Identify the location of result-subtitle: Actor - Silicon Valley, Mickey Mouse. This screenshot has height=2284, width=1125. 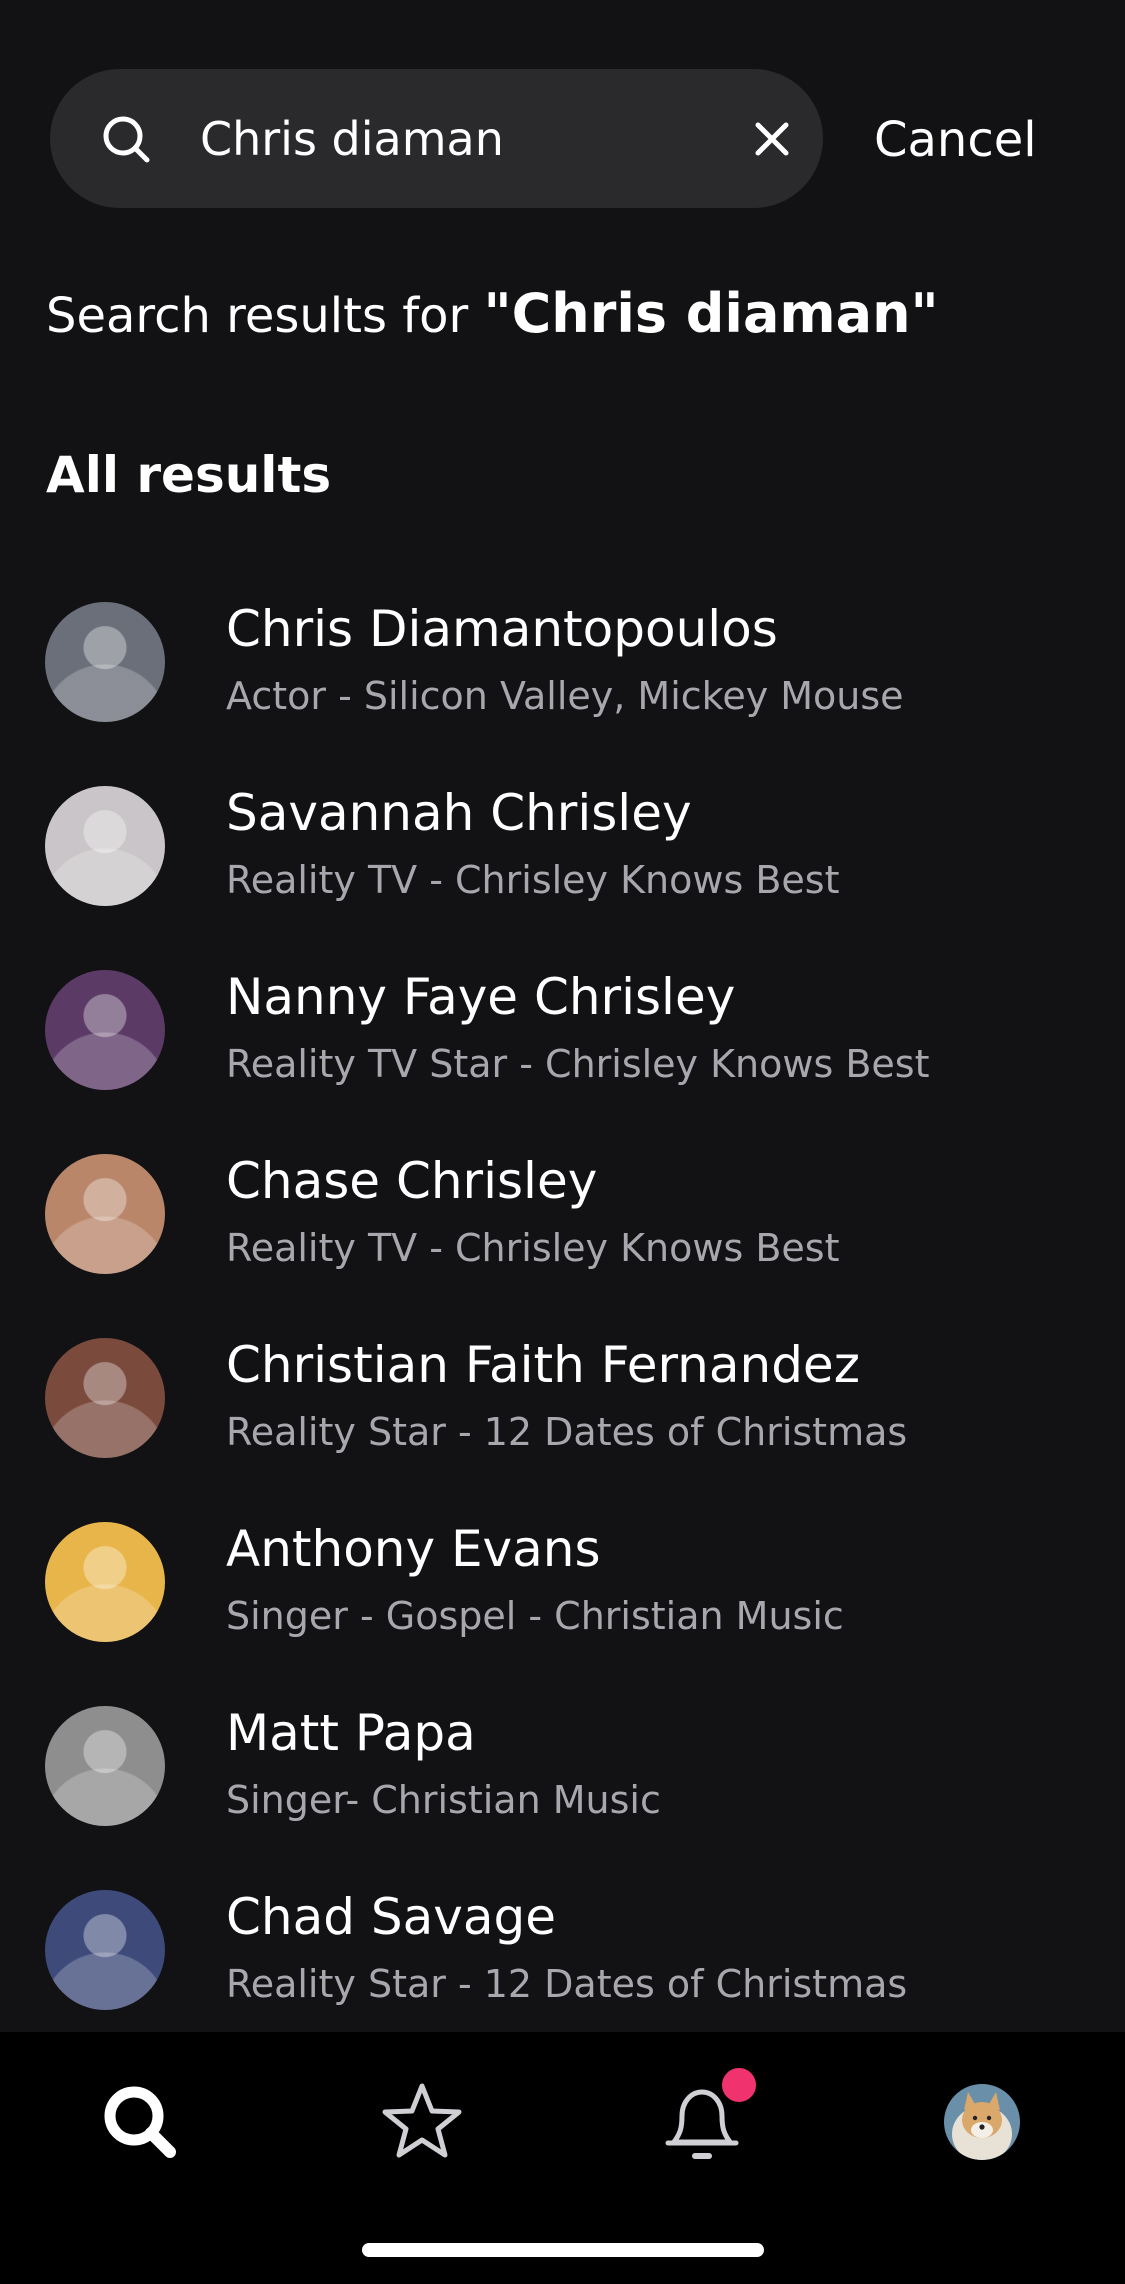
(565, 696).